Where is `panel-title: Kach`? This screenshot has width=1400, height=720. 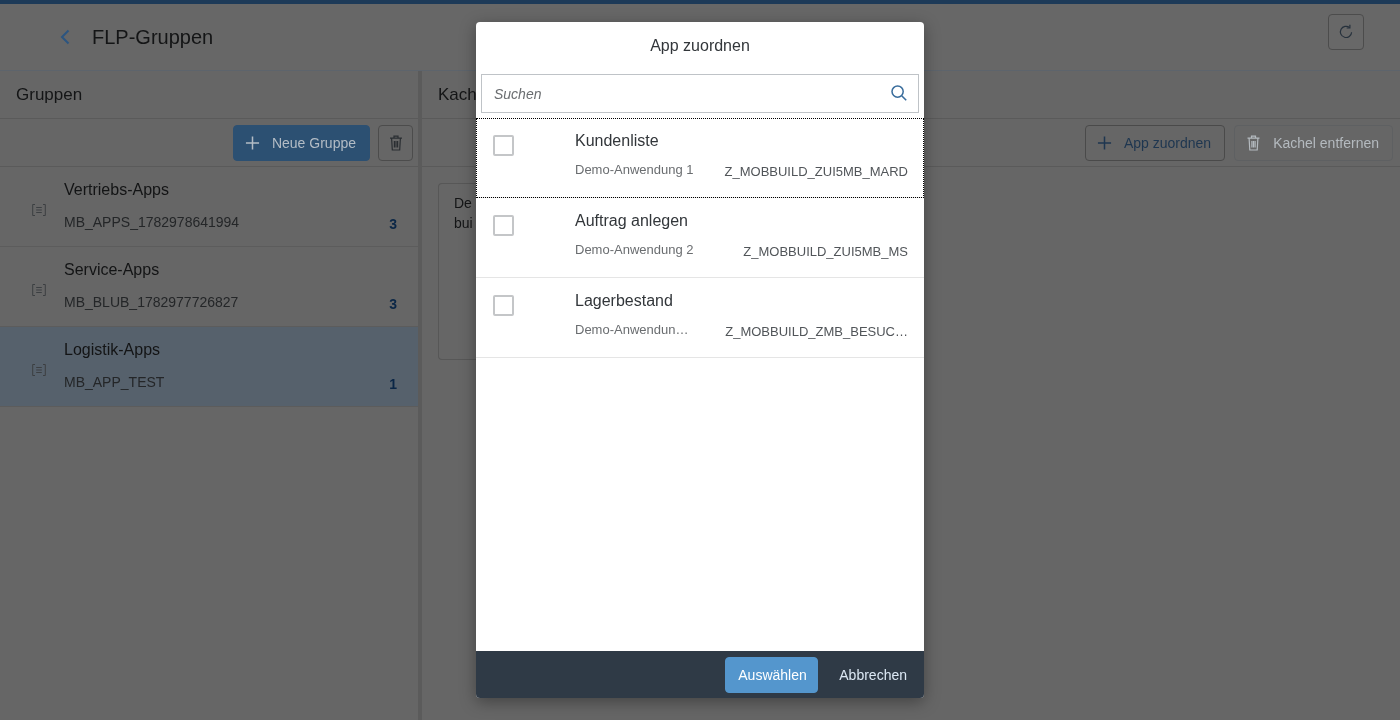 panel-title: Kach is located at coordinates (457, 94).